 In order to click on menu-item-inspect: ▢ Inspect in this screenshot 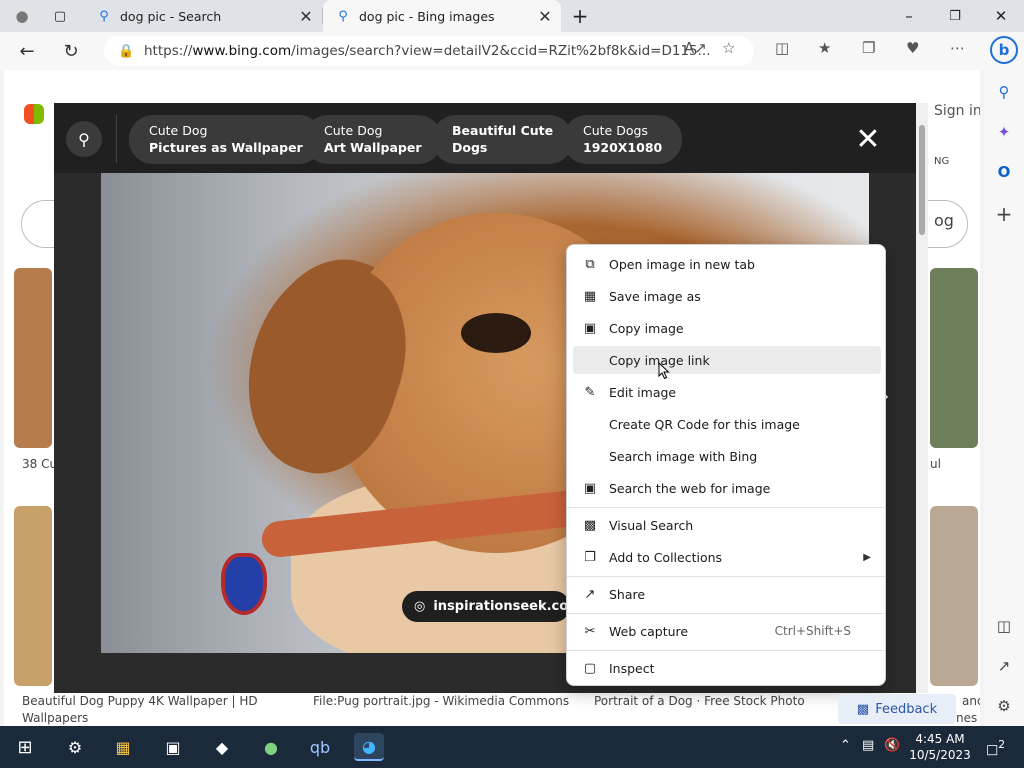, I will do `click(727, 668)`.